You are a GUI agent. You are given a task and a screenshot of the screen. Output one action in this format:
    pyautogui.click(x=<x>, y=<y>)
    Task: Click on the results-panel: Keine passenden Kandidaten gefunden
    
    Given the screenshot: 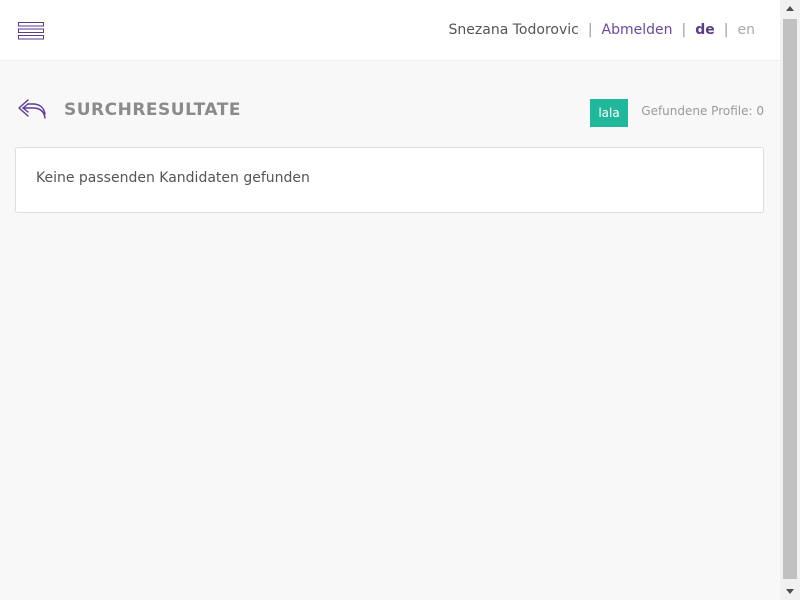 What is the action you would take?
    pyautogui.click(x=389, y=180)
    